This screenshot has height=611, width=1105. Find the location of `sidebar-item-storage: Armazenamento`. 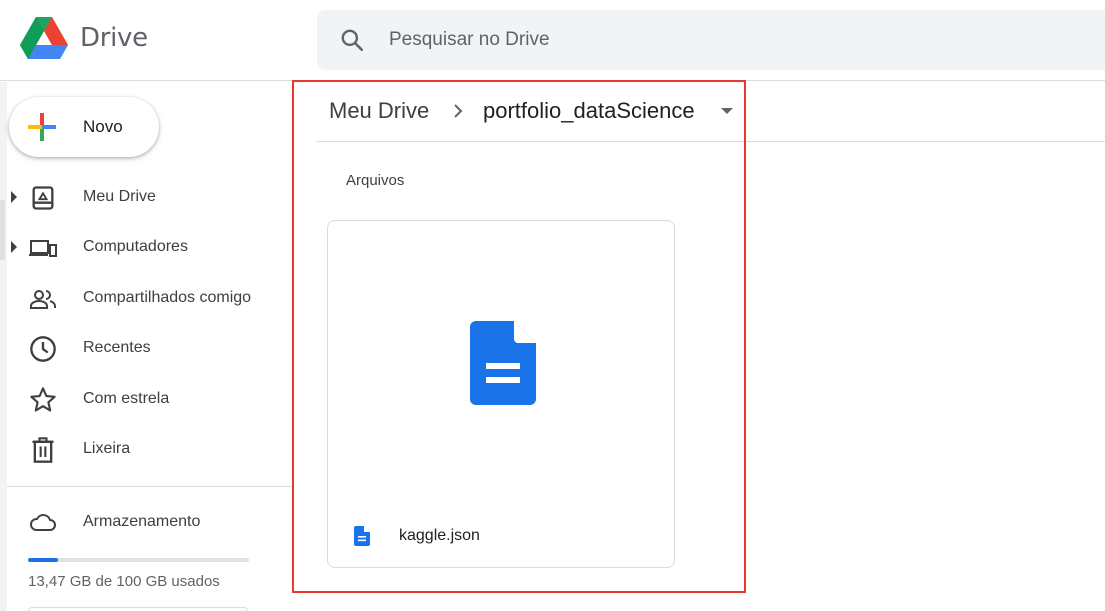

sidebar-item-storage: Armazenamento is located at coordinates (148, 522).